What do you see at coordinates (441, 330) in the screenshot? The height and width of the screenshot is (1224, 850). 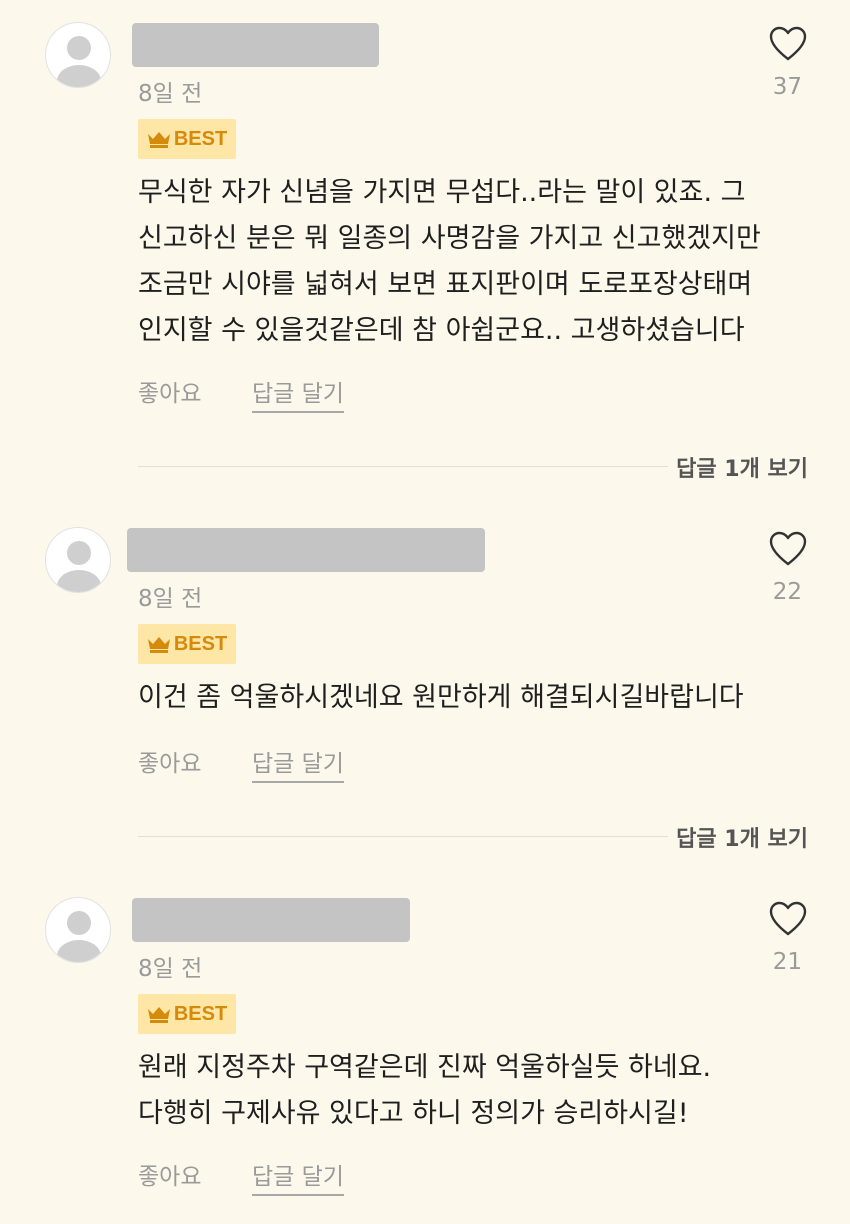 I see `comment-text-line: 인지할 수 있을것같은데 참 아쉽군요.. 고생하셨습니다` at bounding box center [441, 330].